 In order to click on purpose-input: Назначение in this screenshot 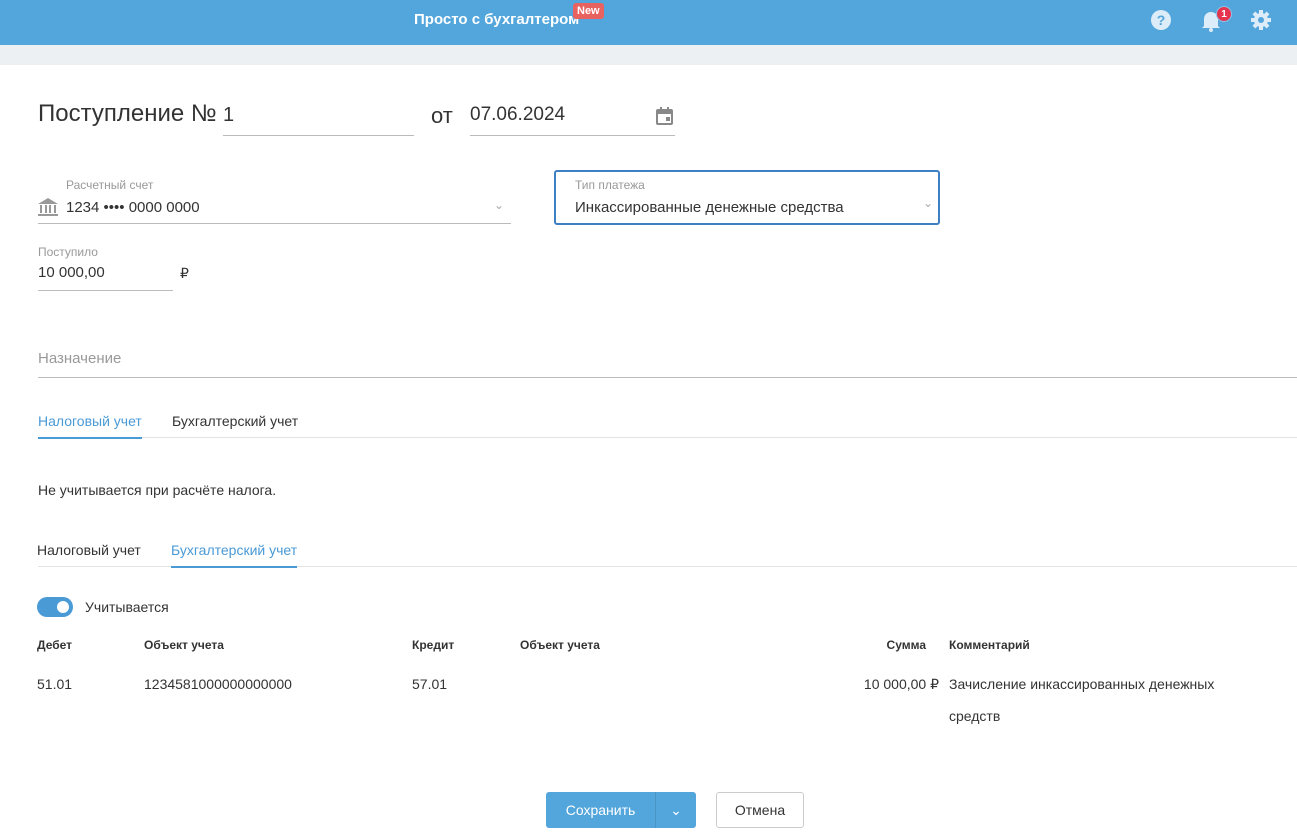, I will do `click(667, 364)`.